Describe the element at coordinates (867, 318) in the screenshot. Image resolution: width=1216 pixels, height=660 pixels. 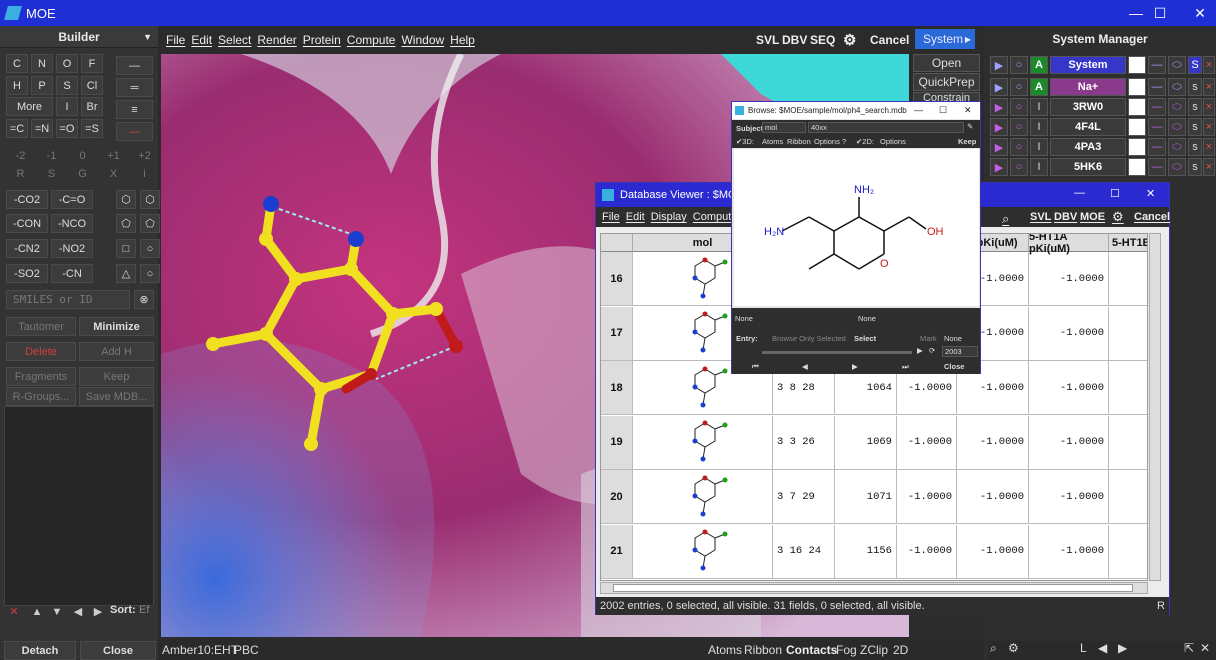
I see `none-select-2: None` at that location.